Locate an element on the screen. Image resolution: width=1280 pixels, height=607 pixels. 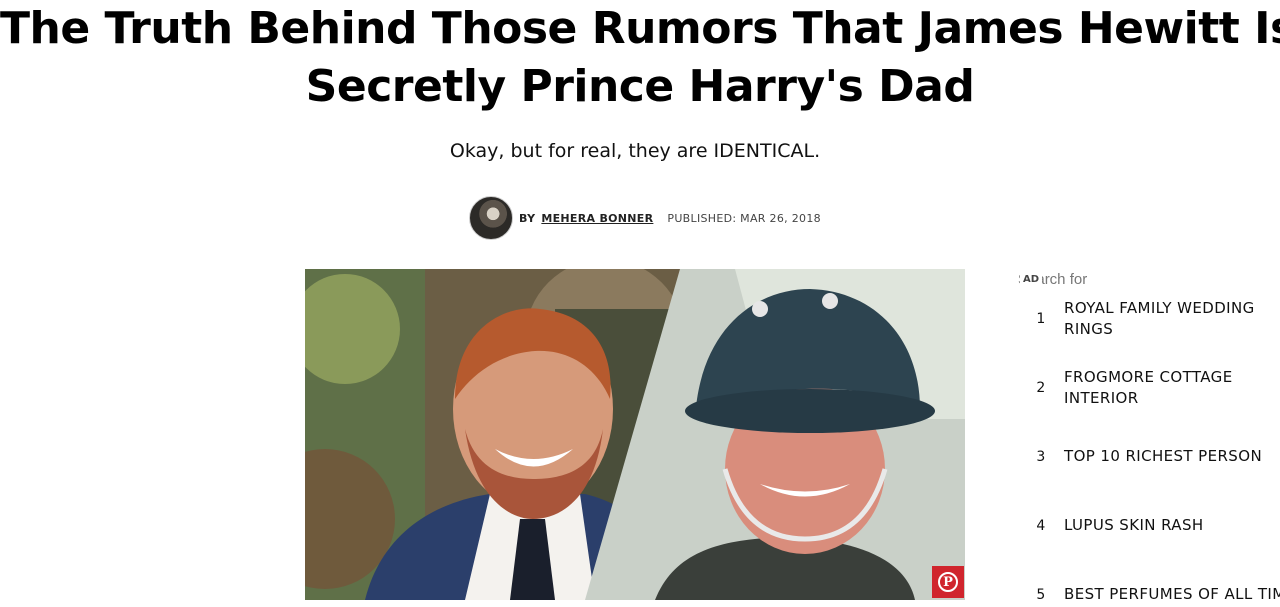
ad-item-3: 3 TOP 10 RICHEST PERSON is located at coordinates (1149, 456).